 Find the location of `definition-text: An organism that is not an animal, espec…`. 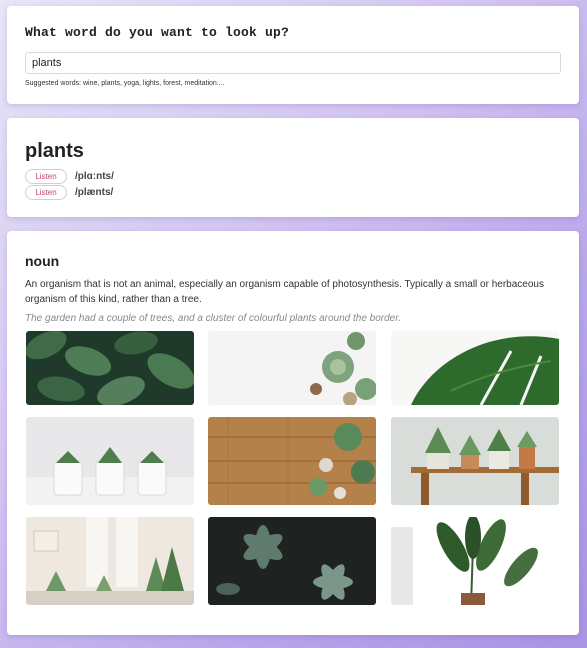

definition-text: An organism that is not an animal, espec… is located at coordinates (284, 292).